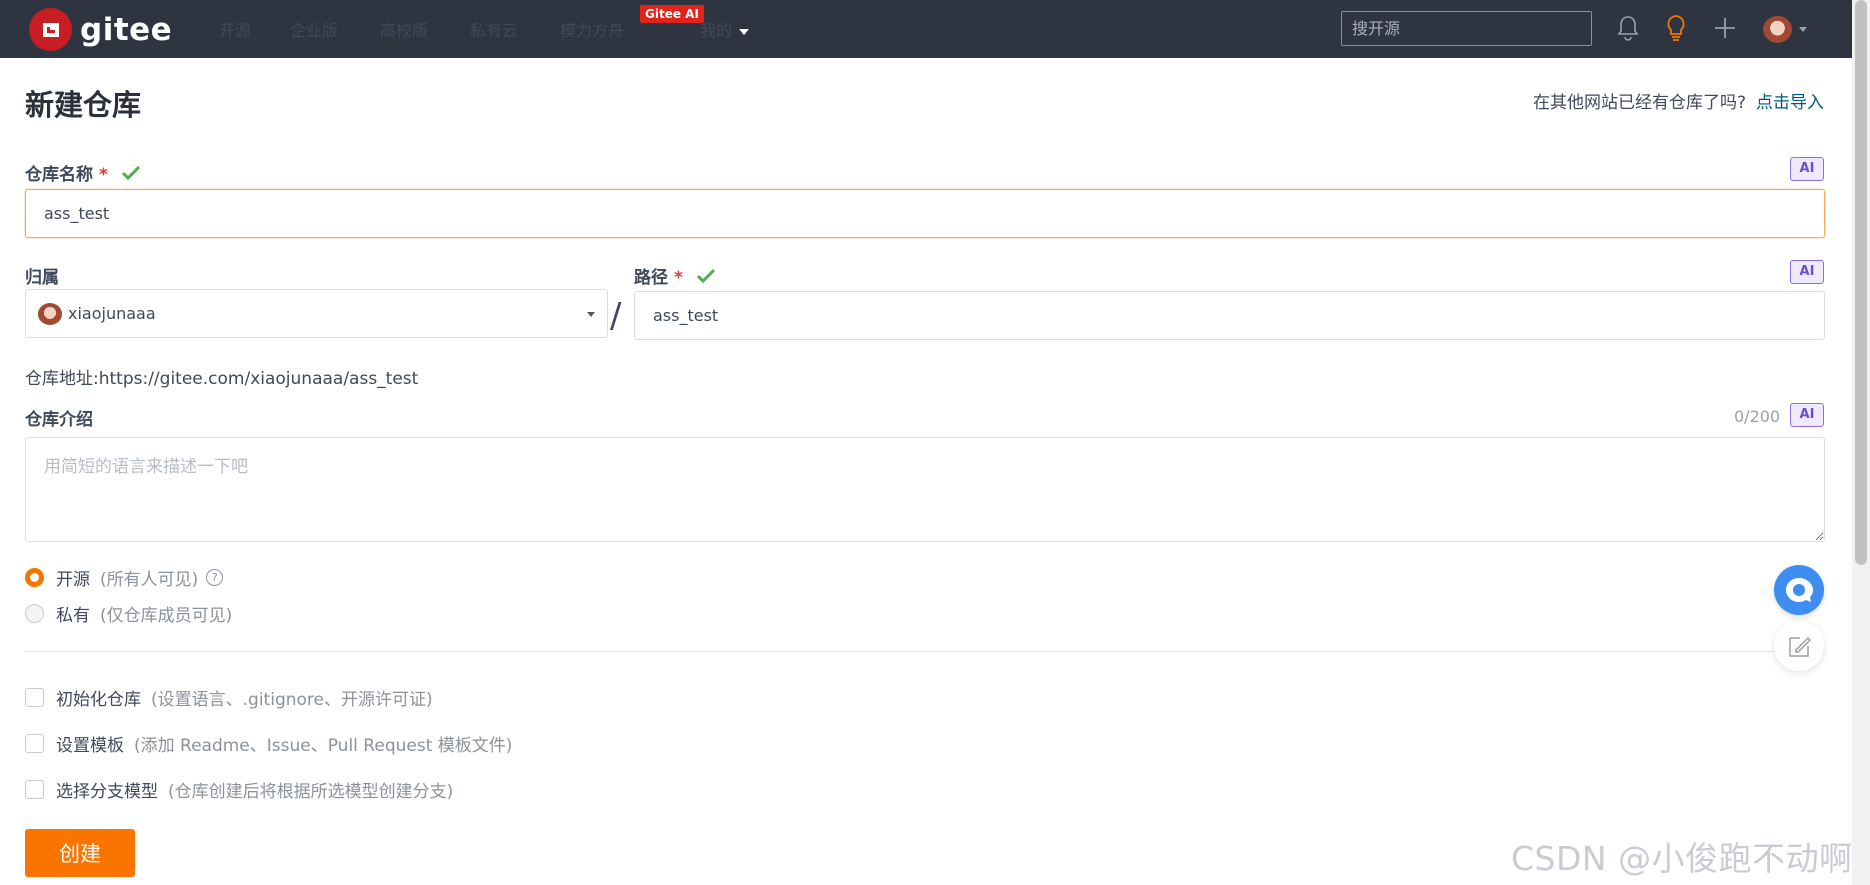  I want to click on gitee-ai-badge: Gitee AI, so click(672, 14).